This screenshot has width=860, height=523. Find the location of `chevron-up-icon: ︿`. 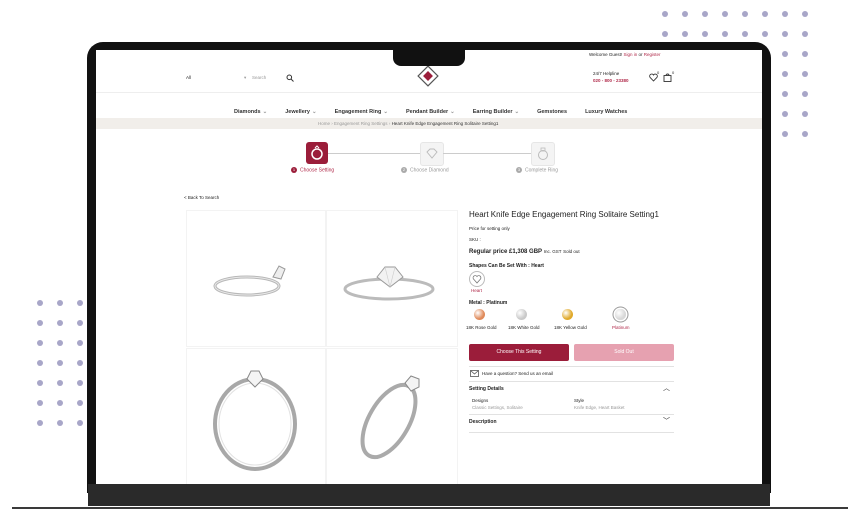

chevron-up-icon: ︿ is located at coordinates (666, 388).